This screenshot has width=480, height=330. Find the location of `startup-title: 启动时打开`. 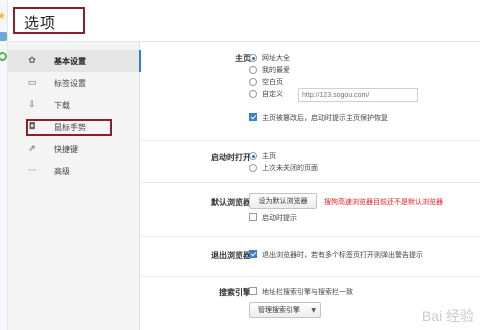

startup-title: 启动时打开 is located at coordinates (231, 157).